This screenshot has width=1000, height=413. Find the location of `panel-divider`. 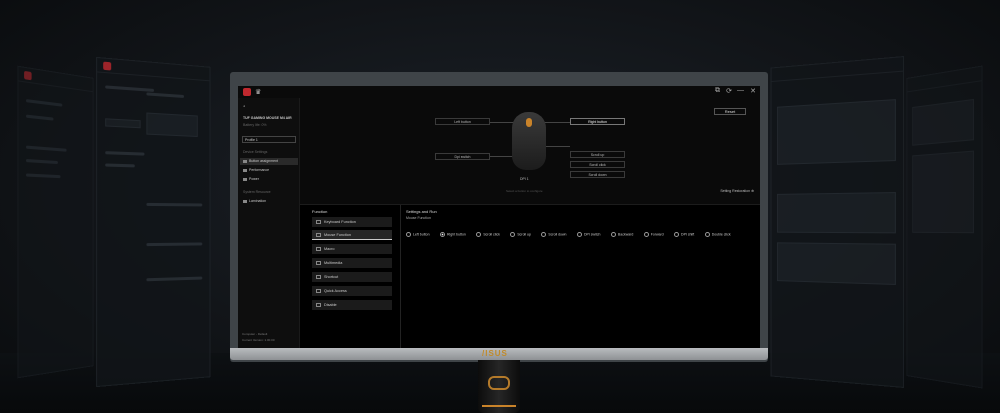

panel-divider is located at coordinates (400, 276).